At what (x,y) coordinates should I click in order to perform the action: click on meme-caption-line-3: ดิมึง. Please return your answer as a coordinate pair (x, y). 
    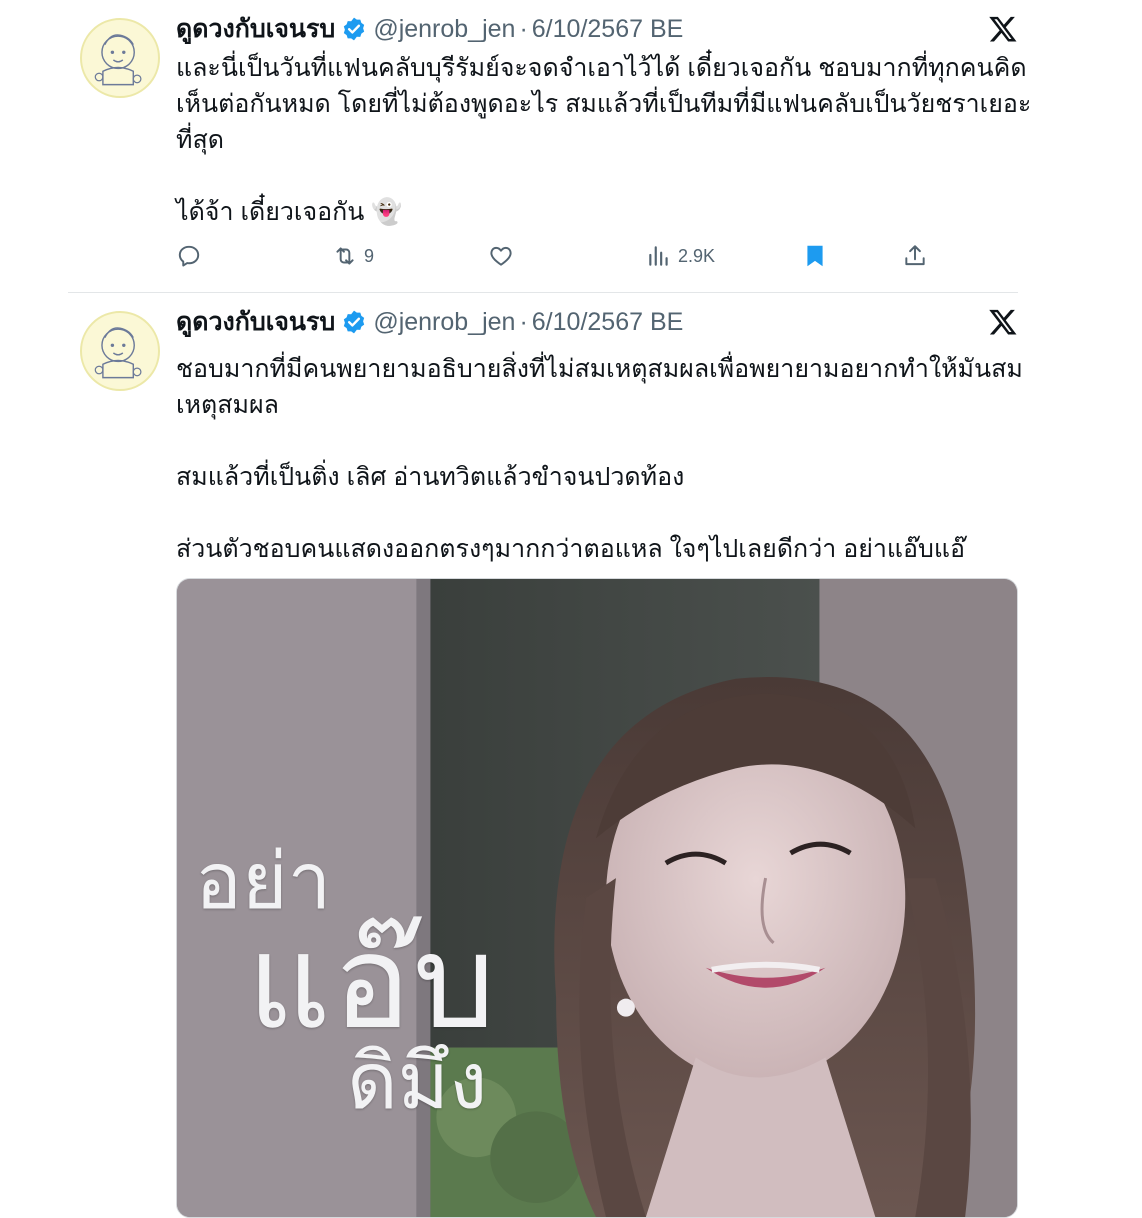
    Looking at the image, I should click on (417, 1082).